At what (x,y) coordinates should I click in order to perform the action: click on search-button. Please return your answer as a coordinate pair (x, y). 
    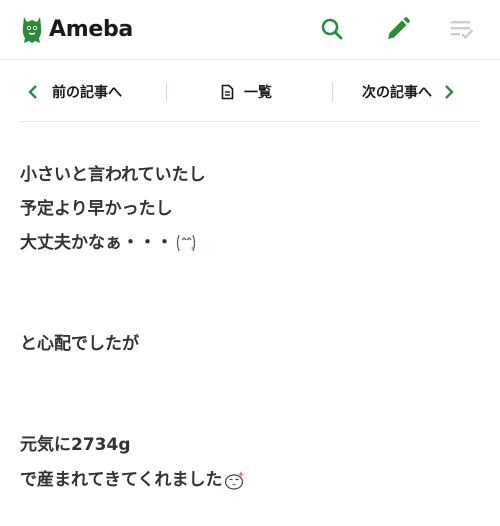
    Looking at the image, I should click on (332, 29).